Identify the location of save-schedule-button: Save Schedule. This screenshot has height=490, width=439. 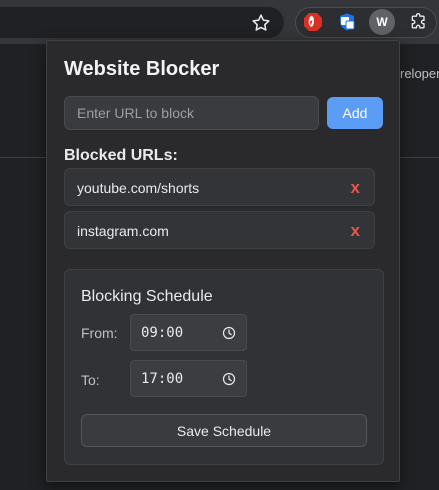
(224, 430).